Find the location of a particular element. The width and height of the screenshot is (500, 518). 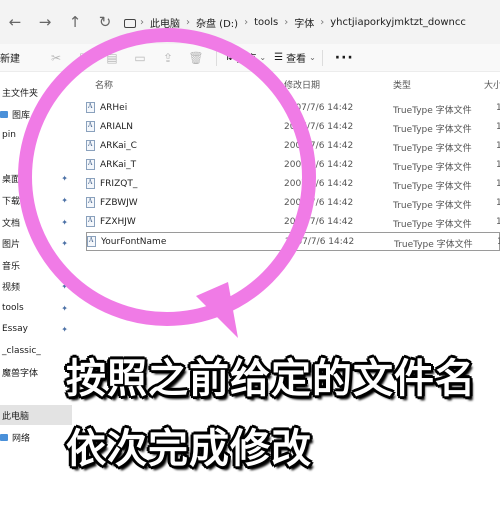

caption-line-2: 依次完成修改 is located at coordinates (189, 449).